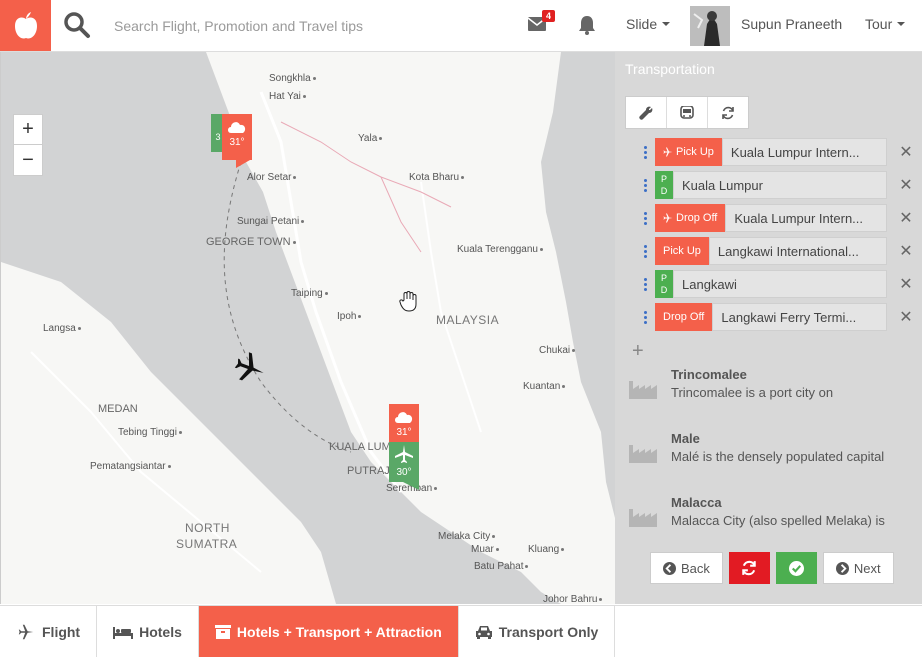  I want to click on bus-icon, so click(687, 112).